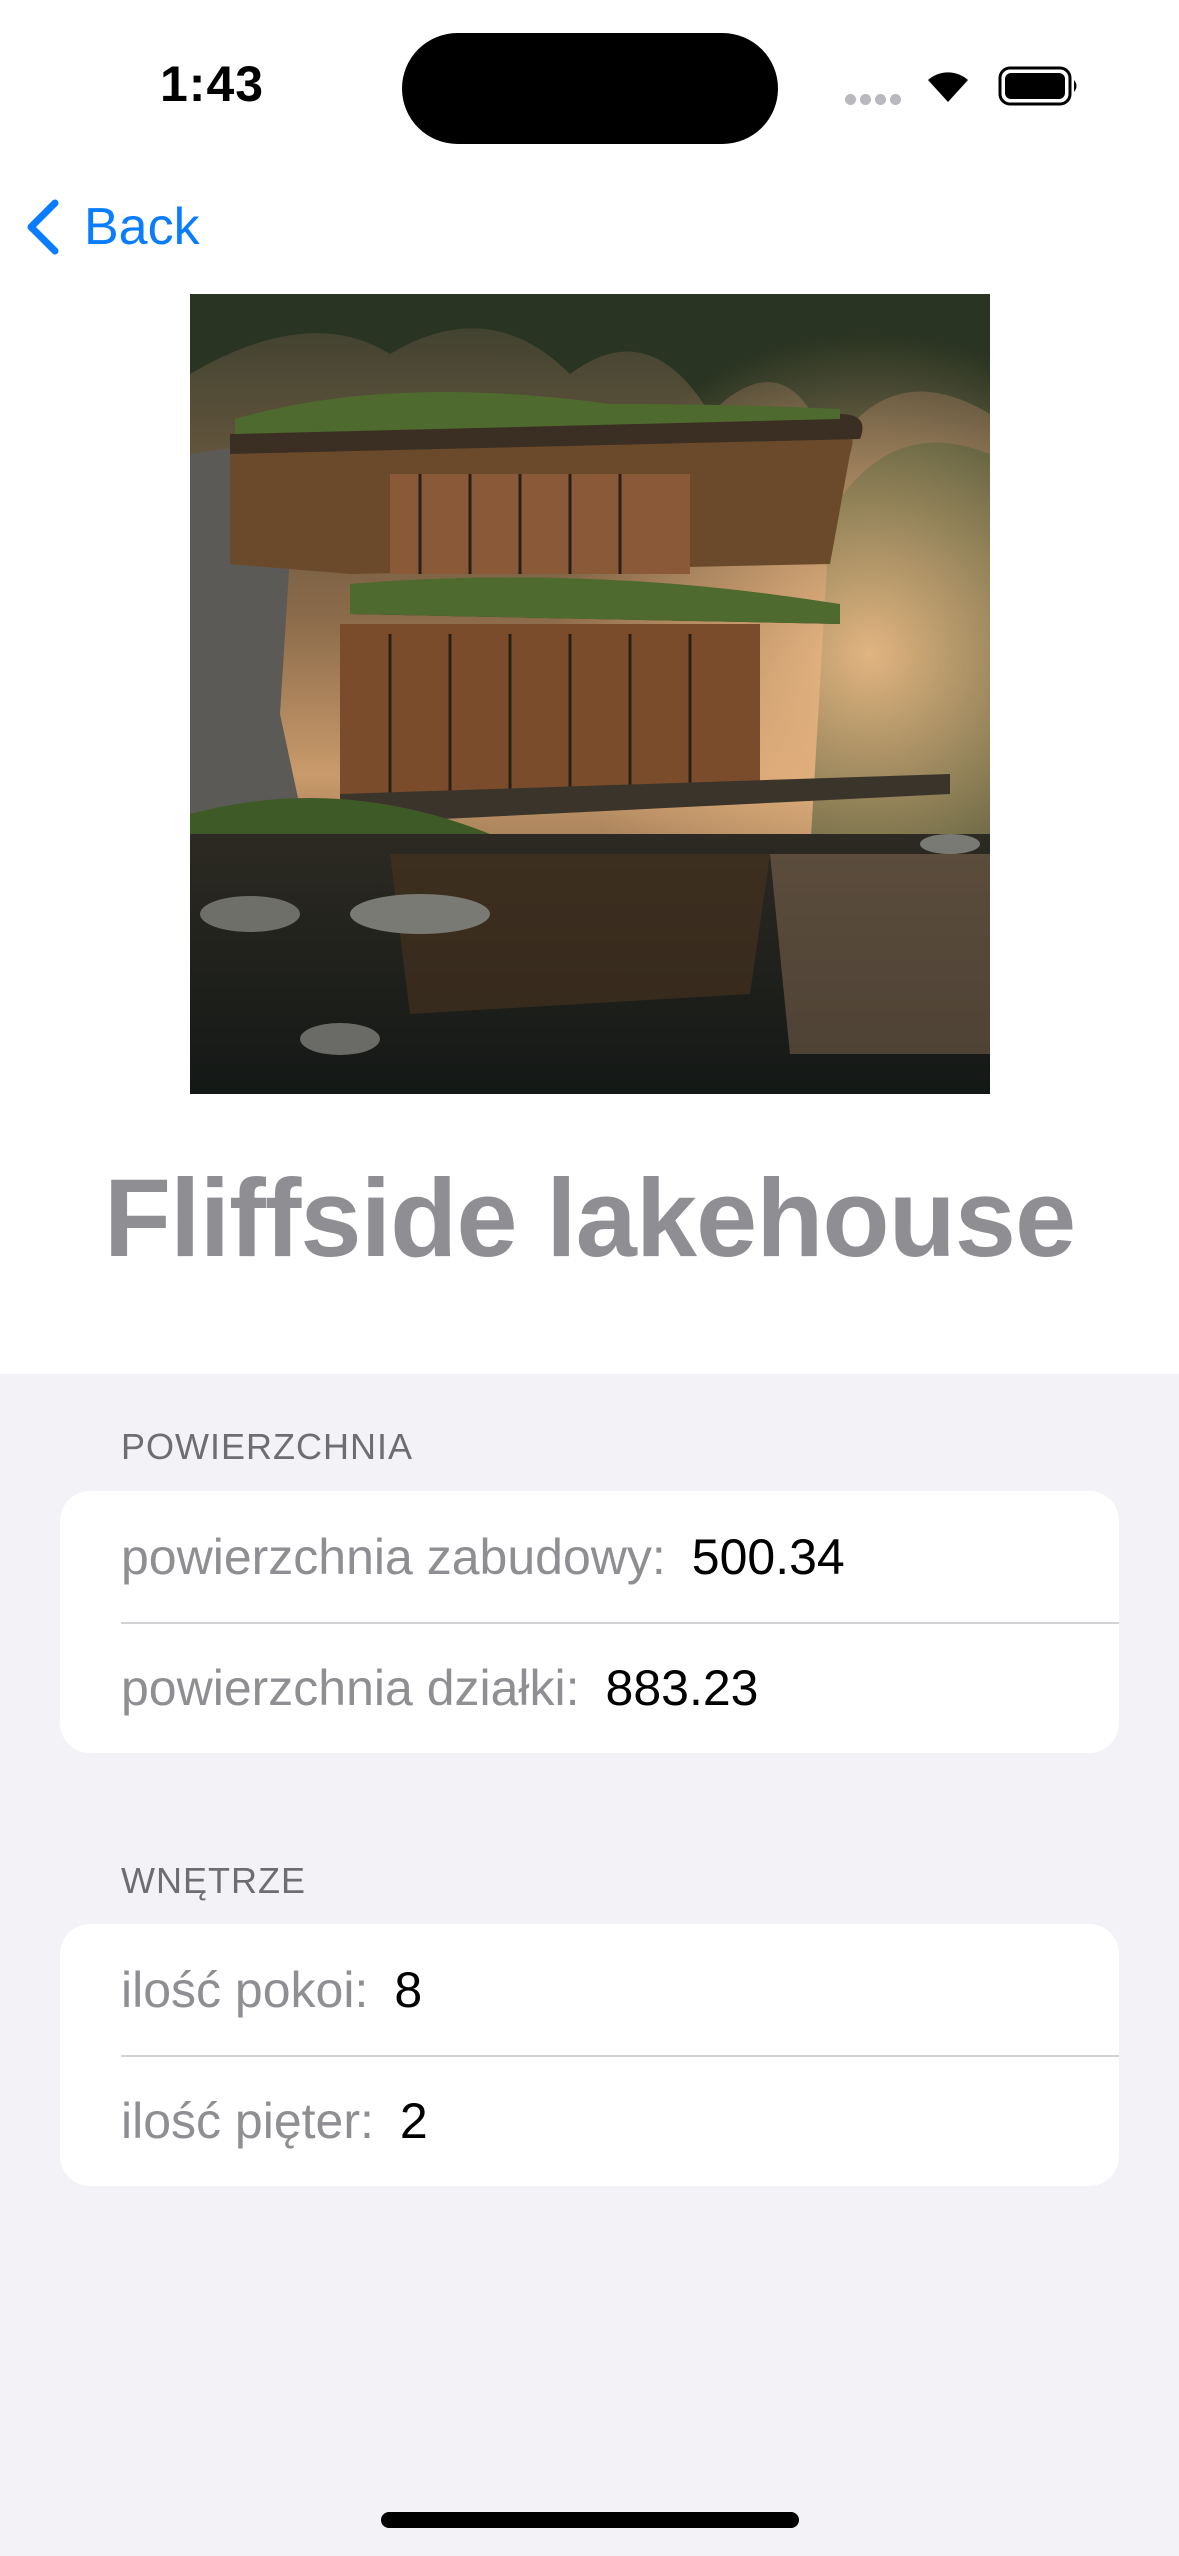 This screenshot has width=1179, height=2556. What do you see at coordinates (213, 1880) in the screenshot?
I see `section-header-wnetrze: WNĘTRZE` at bounding box center [213, 1880].